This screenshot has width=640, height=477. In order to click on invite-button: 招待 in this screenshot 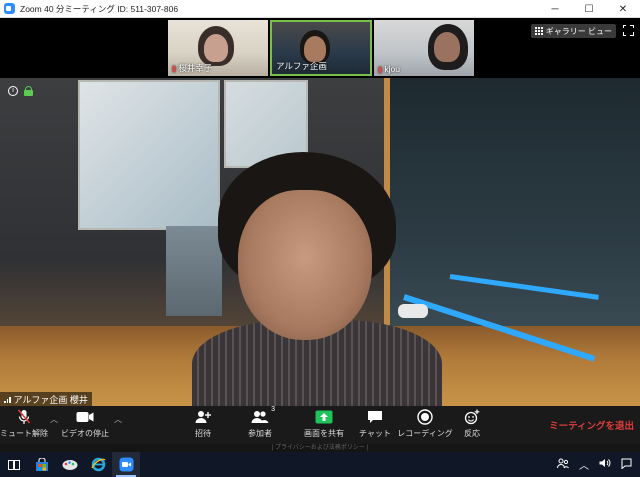, I will do `click(203, 425)`.